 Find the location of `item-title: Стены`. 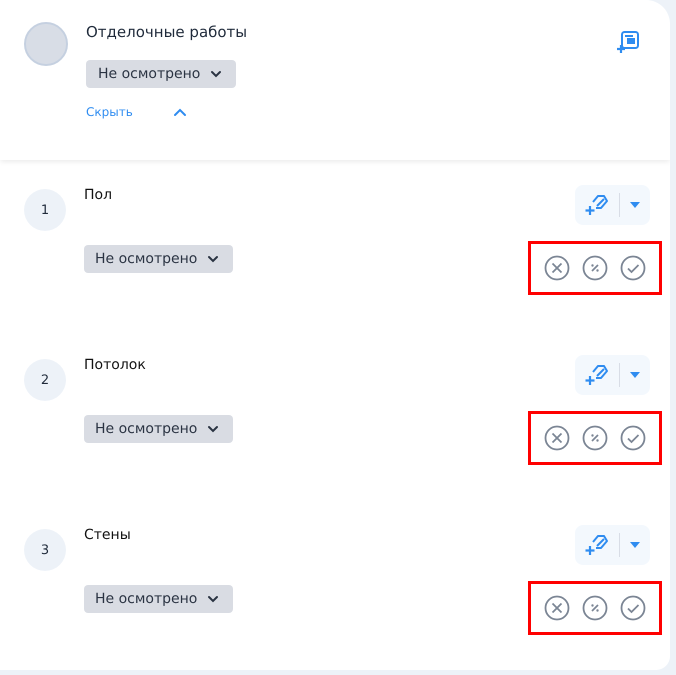

item-title: Стены is located at coordinates (108, 535).